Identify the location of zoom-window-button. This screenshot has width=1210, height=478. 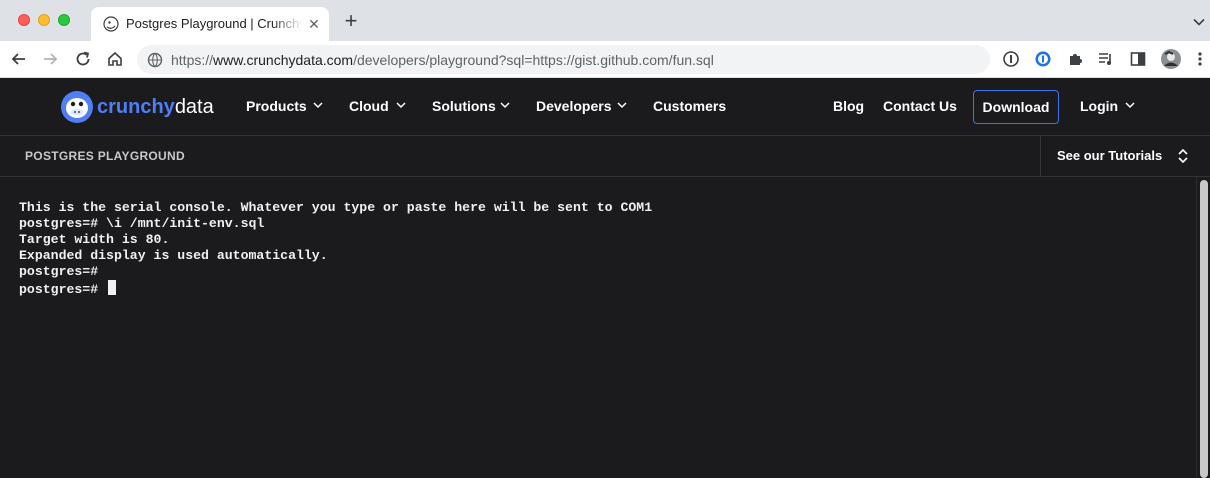
(64, 20).